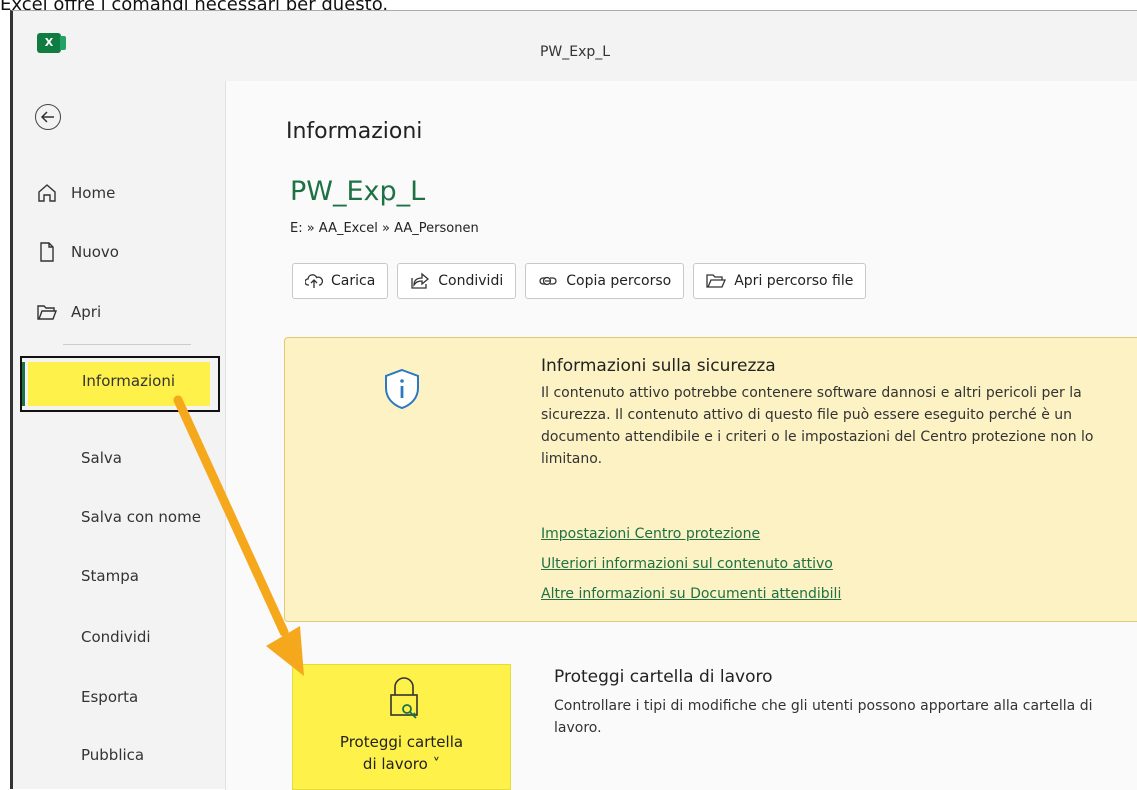  I want to click on sidebar-item-label: Esporta, so click(110, 697).